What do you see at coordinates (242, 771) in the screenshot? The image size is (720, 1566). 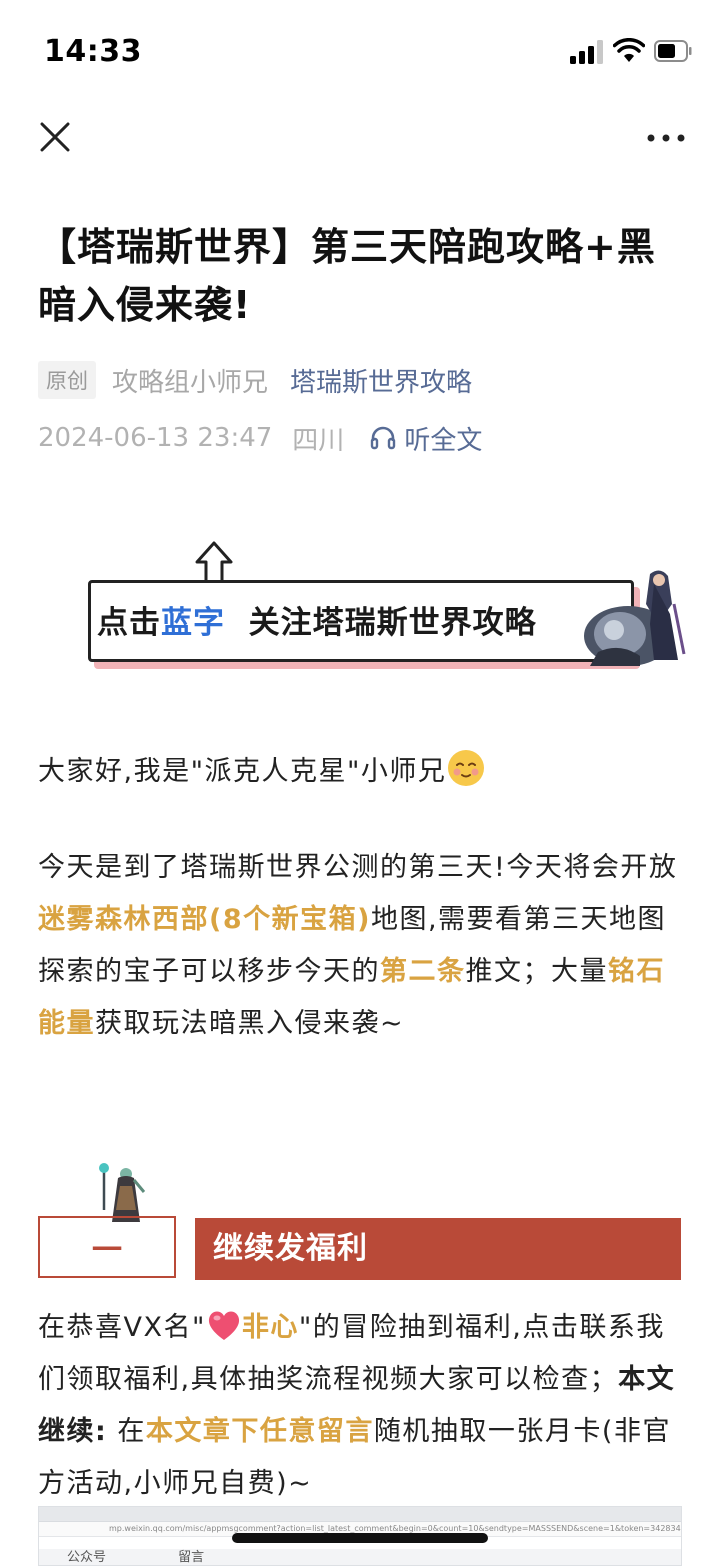 I see `greeting-text: 大家好,我是"派克人克星"小师兄` at bounding box center [242, 771].